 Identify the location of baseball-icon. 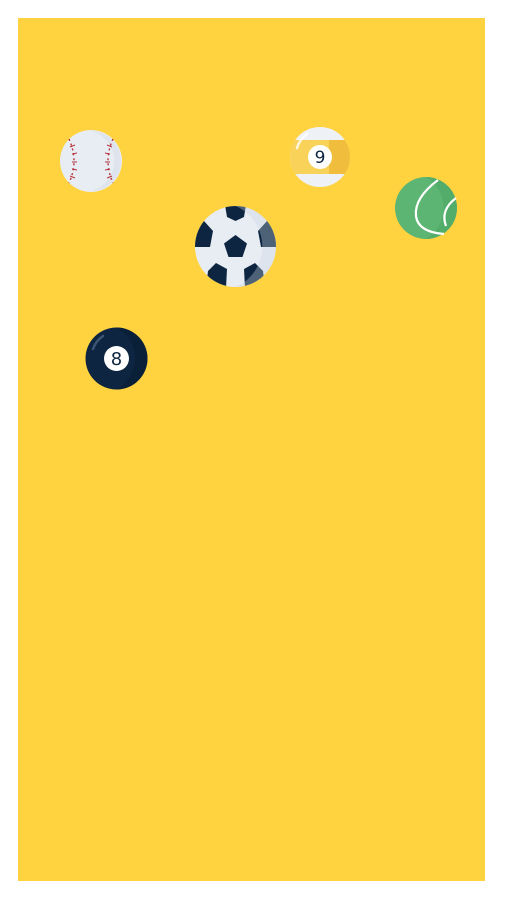
(91, 161).